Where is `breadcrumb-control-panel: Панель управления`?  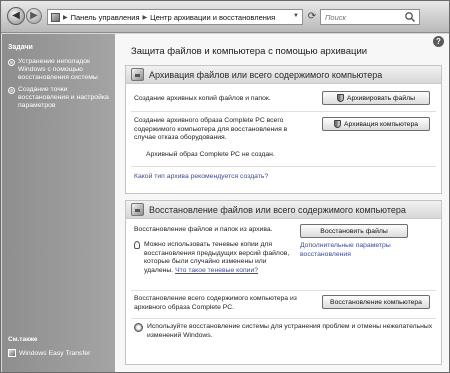 breadcrumb-control-panel: Панель управления is located at coordinates (105, 17).